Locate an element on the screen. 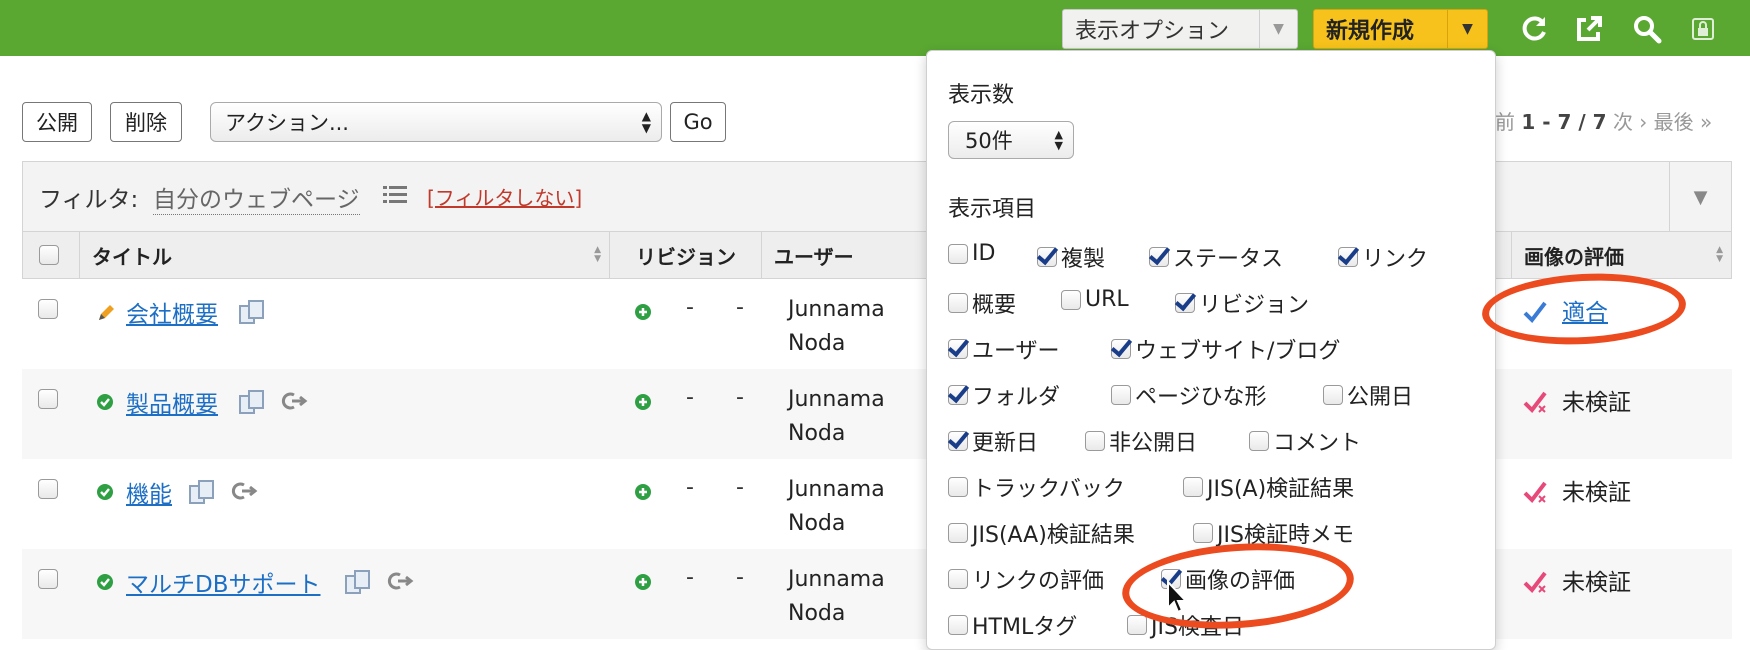 This screenshot has height=650, width=1750. page-title-link: 会社概要 is located at coordinates (172, 312).